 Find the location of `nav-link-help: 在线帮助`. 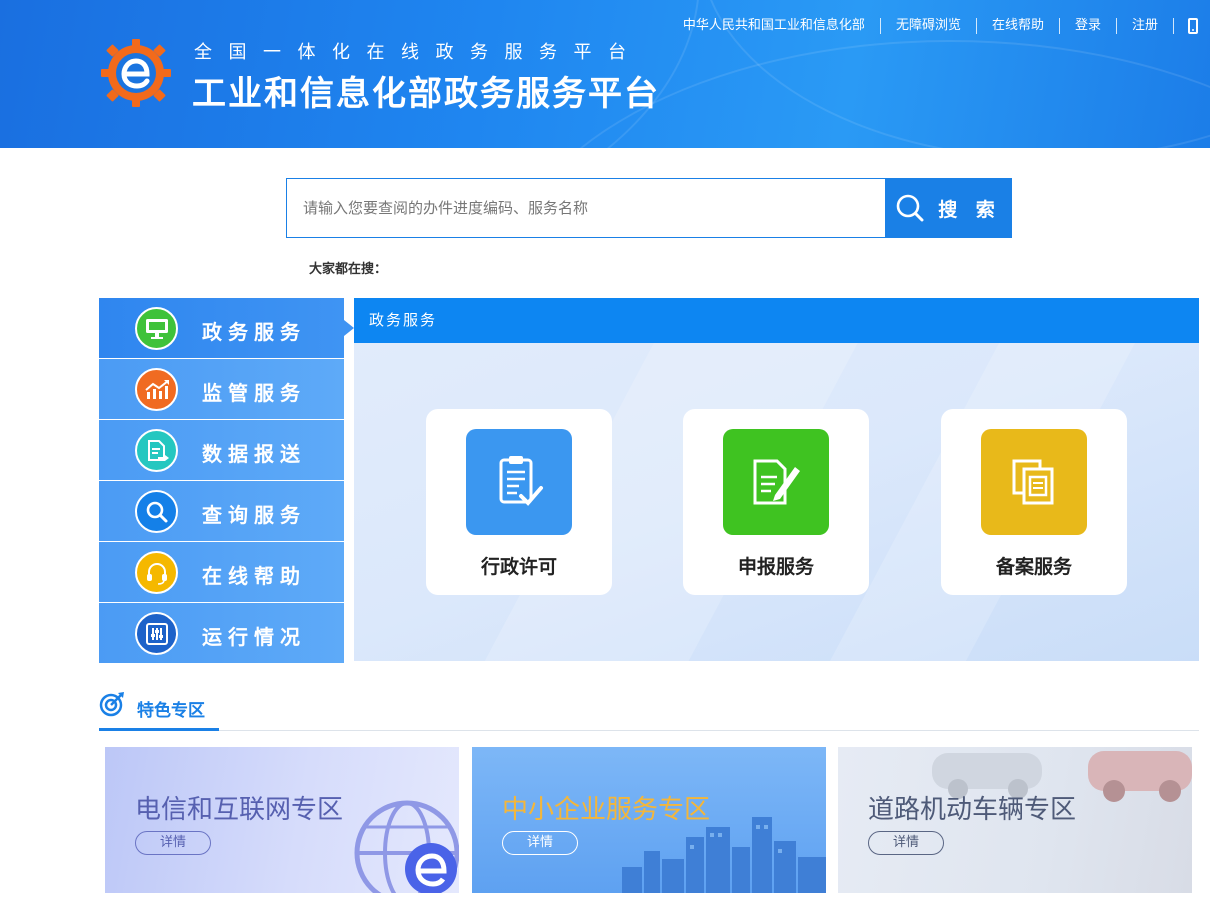

nav-link-help: 在线帮助 is located at coordinates (1018, 26).